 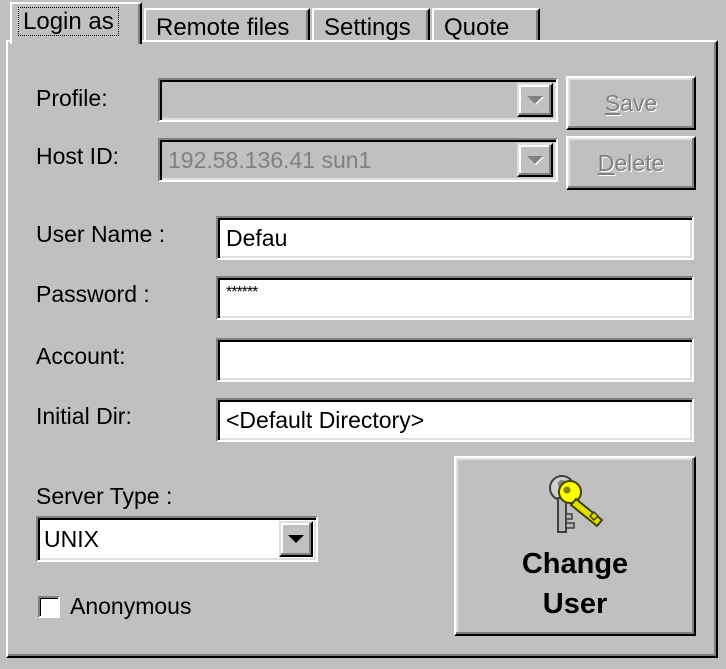 What do you see at coordinates (101, 234) in the screenshot?
I see `user-name-label: User Name :` at bounding box center [101, 234].